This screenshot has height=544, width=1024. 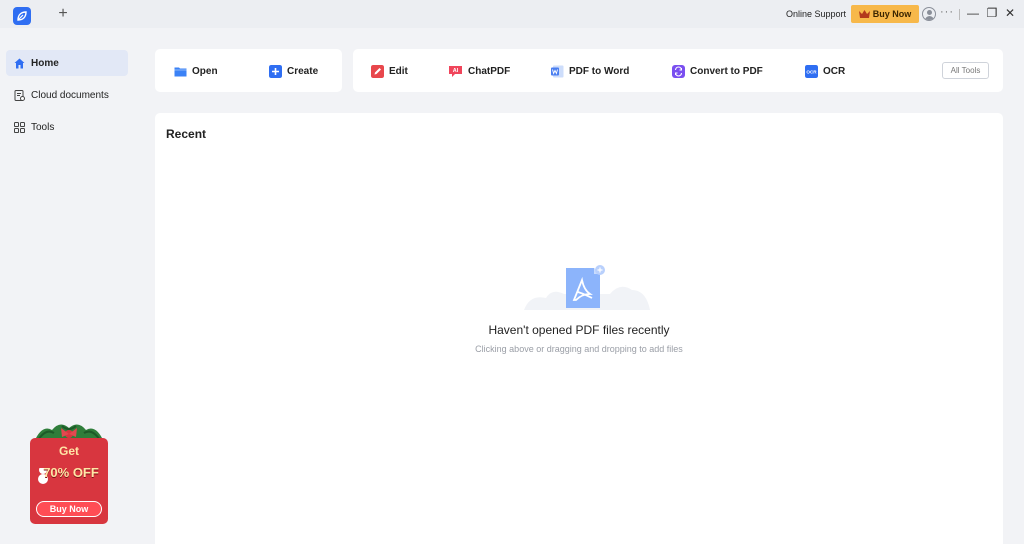 I want to click on pdf-to-word-label: PDF to Word, so click(x=599, y=71).